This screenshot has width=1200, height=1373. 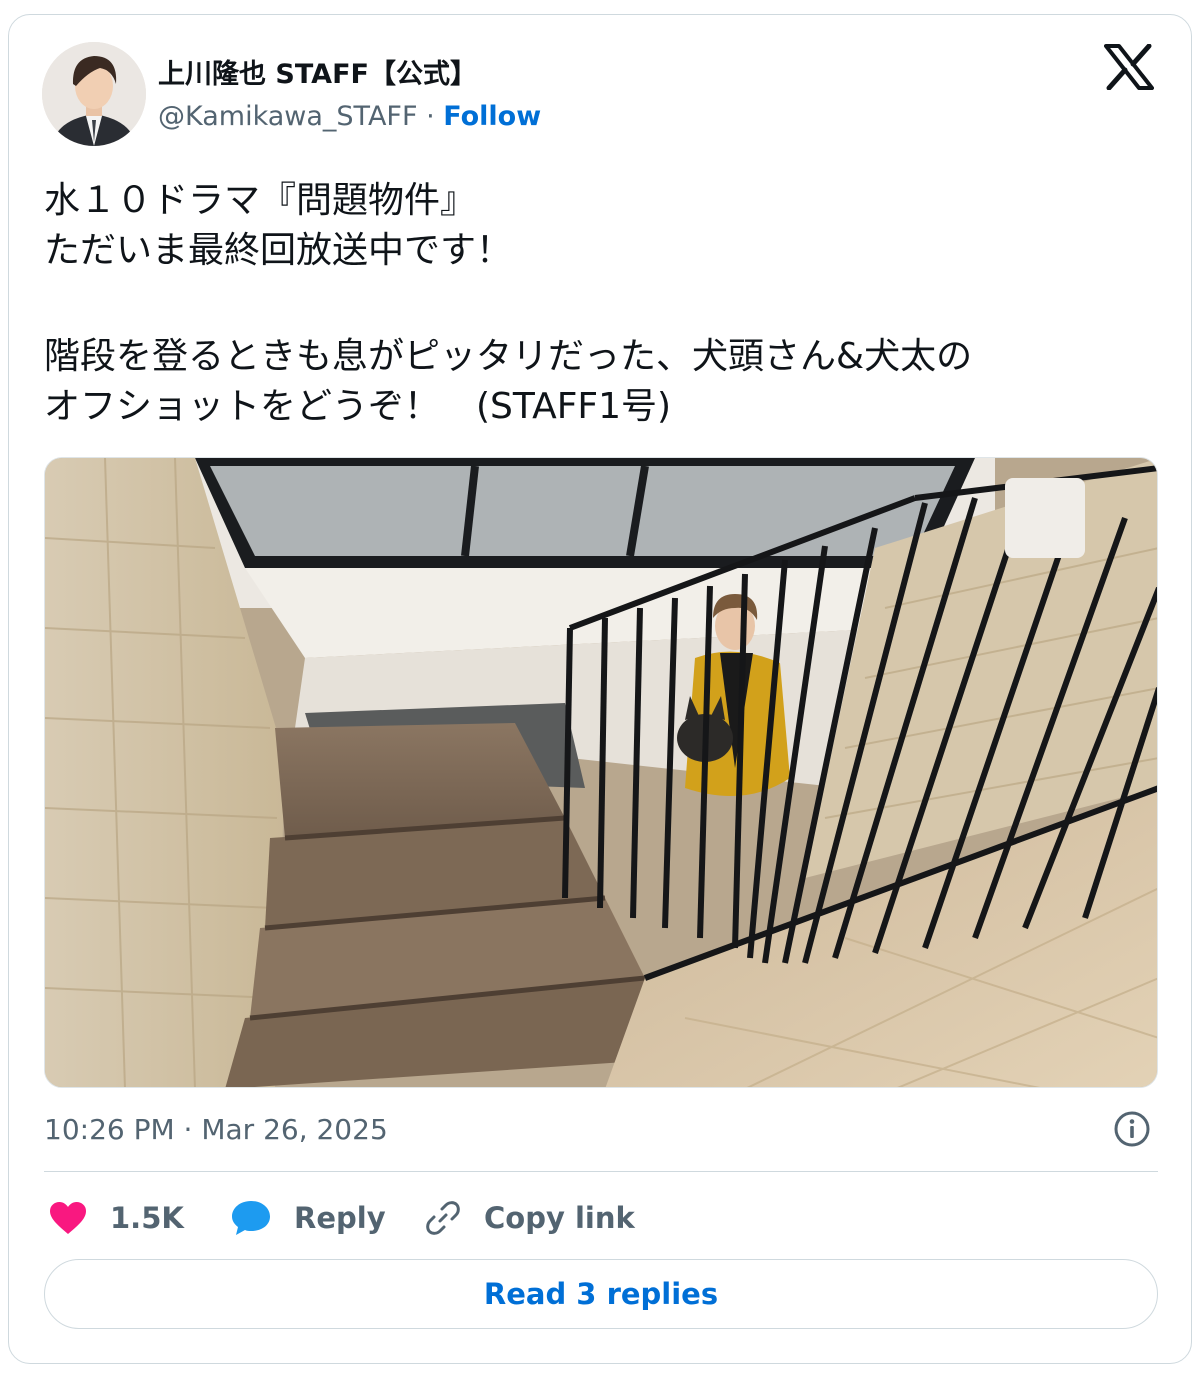 I want to click on copy-link-button: Copy link, so click(x=529, y=1218).